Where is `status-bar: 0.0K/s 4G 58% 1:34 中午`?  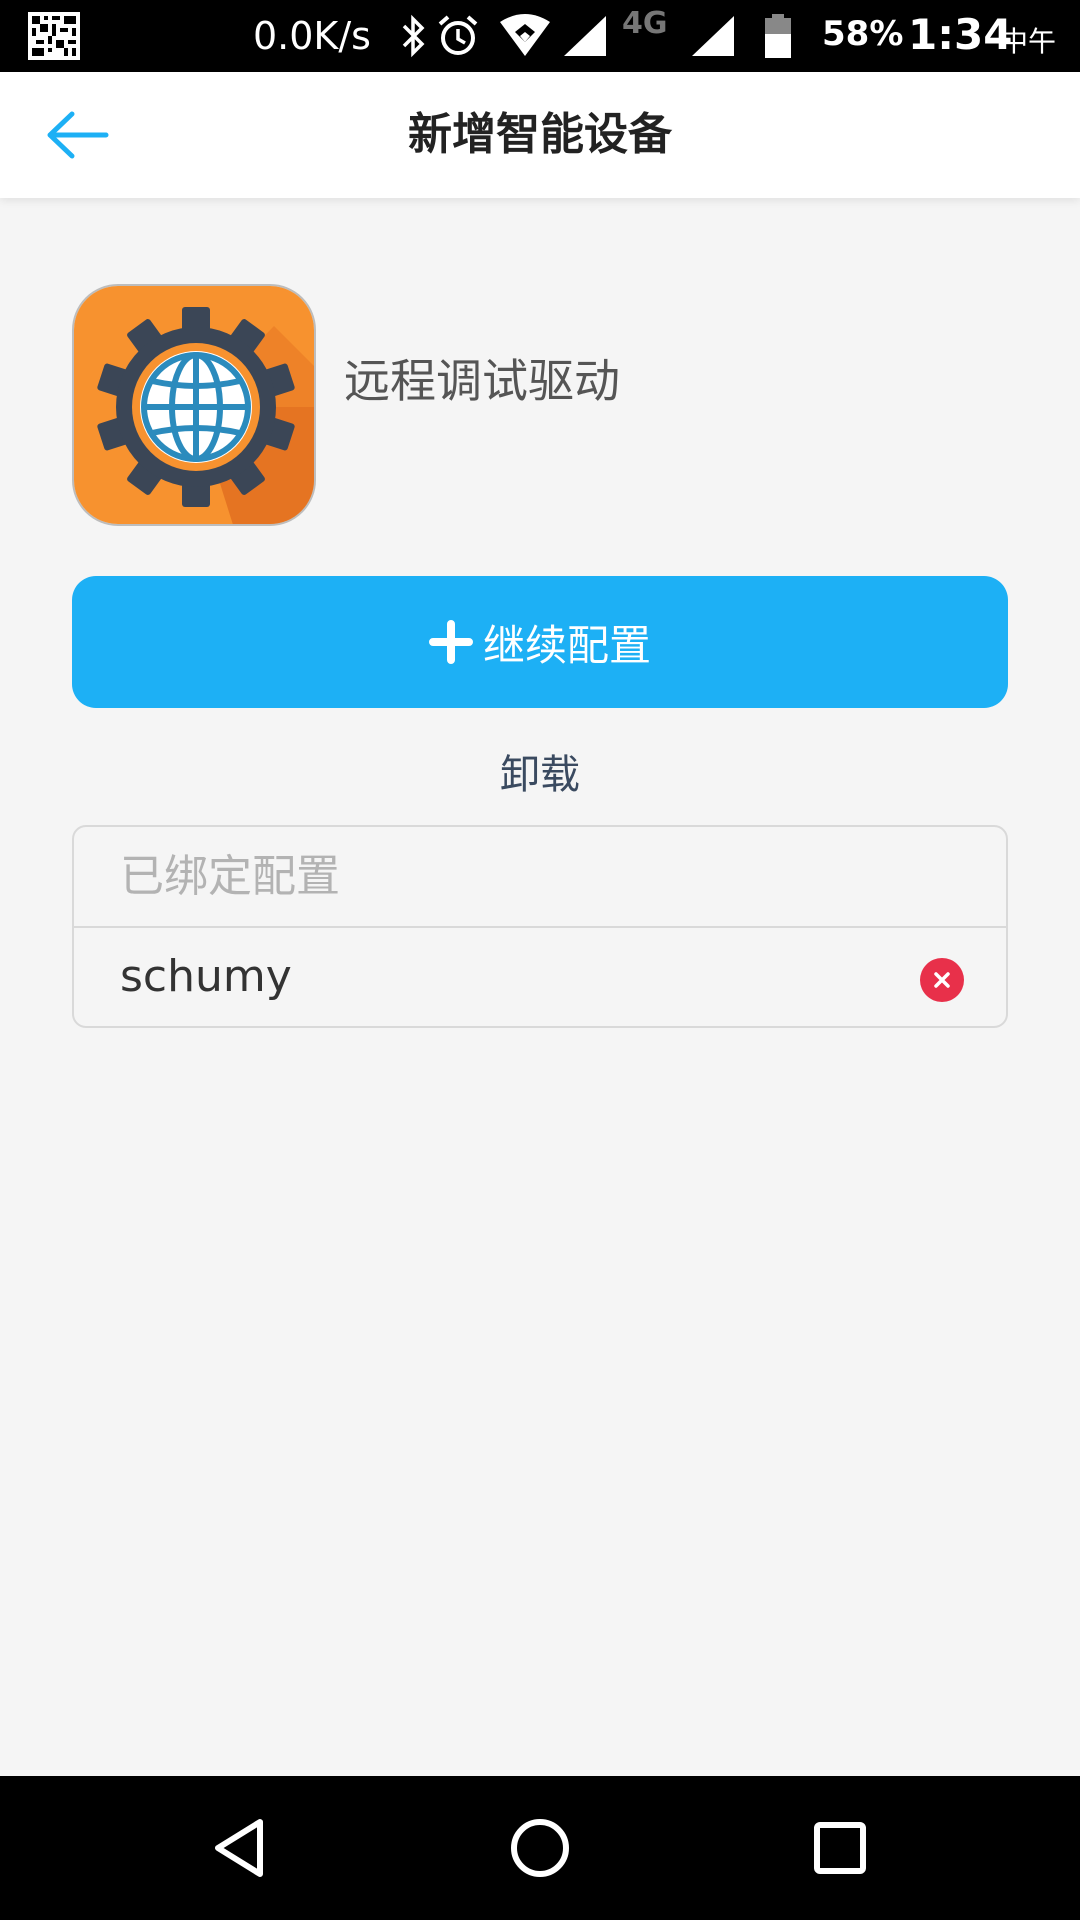 status-bar: 0.0K/s 4G 58% 1:34 中午 is located at coordinates (540, 36).